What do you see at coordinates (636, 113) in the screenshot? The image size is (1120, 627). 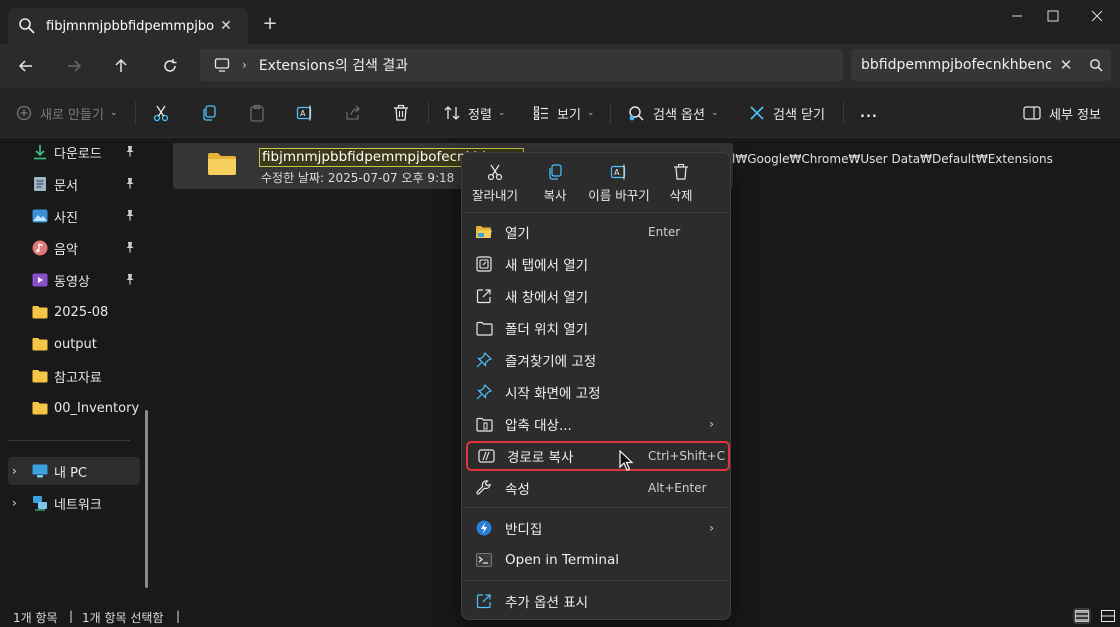 I see `search-options-icon` at bounding box center [636, 113].